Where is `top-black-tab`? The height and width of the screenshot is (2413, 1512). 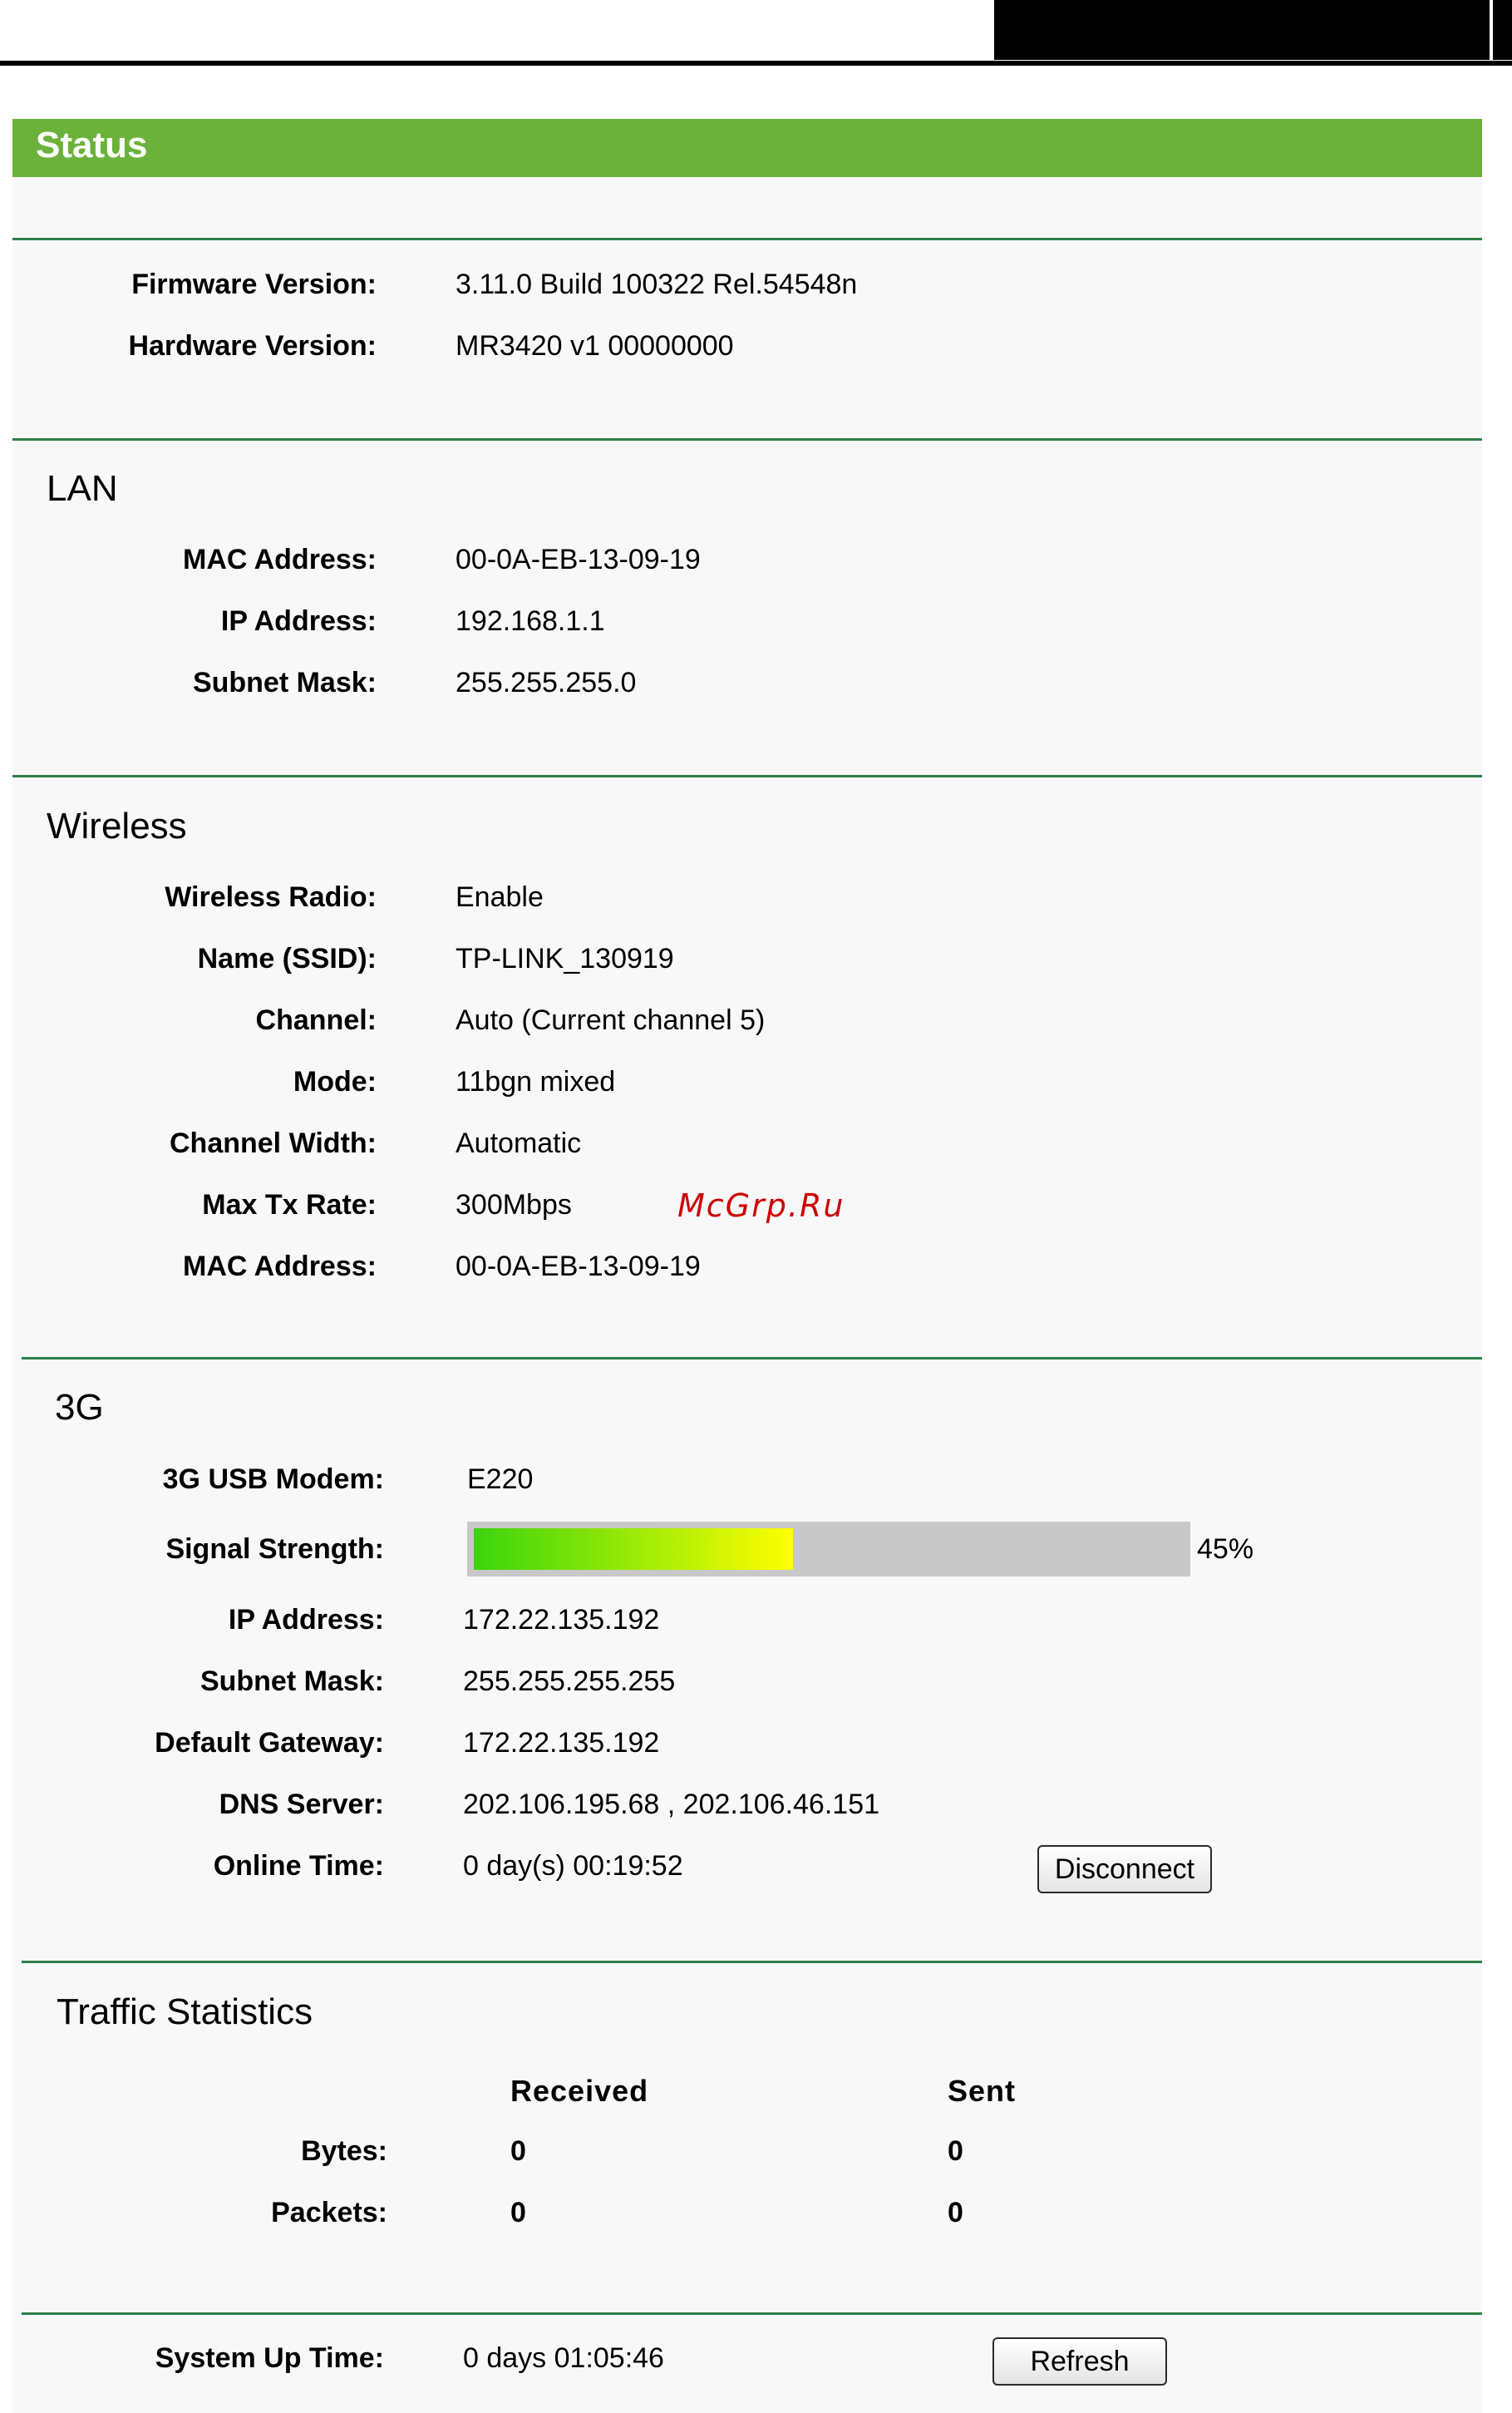 top-black-tab is located at coordinates (1503, 30).